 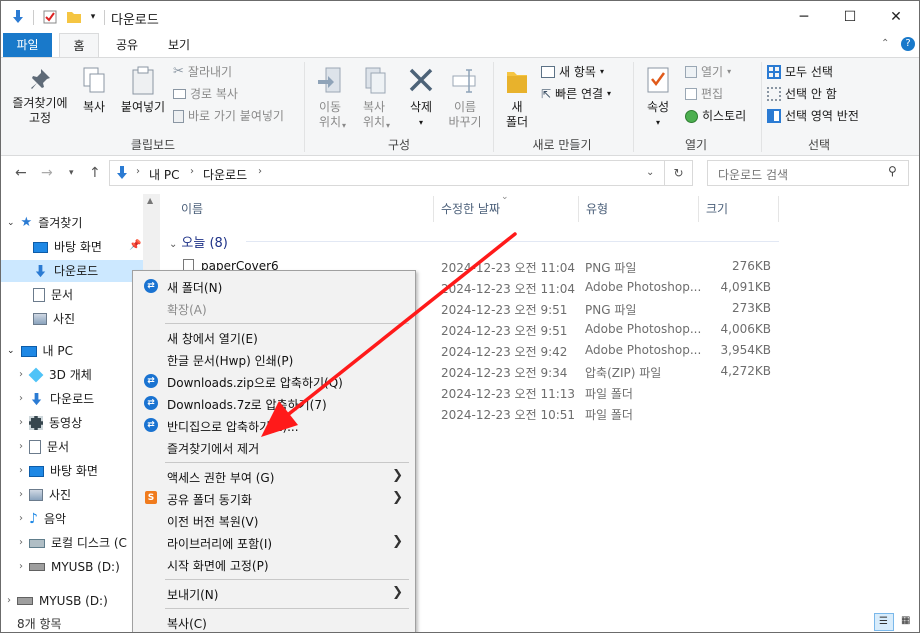 What do you see at coordinates (470, 208) in the screenshot?
I see `column-modified: 수정한 날짜` at bounding box center [470, 208].